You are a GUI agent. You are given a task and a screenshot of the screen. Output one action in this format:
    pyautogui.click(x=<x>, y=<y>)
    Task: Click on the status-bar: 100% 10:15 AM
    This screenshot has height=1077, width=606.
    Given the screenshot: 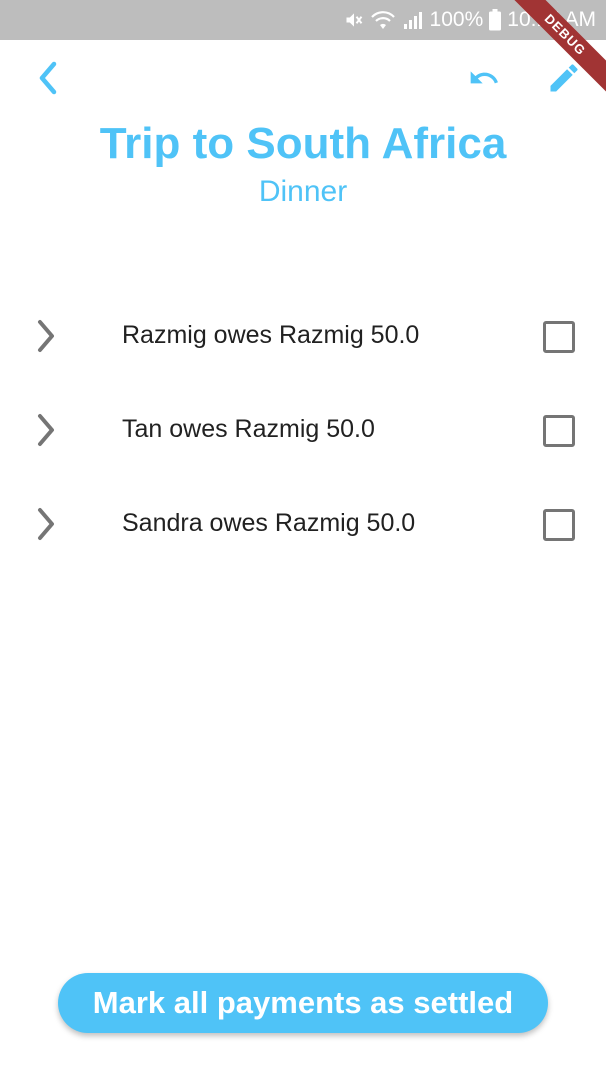 What is the action you would take?
    pyautogui.click(x=303, y=20)
    